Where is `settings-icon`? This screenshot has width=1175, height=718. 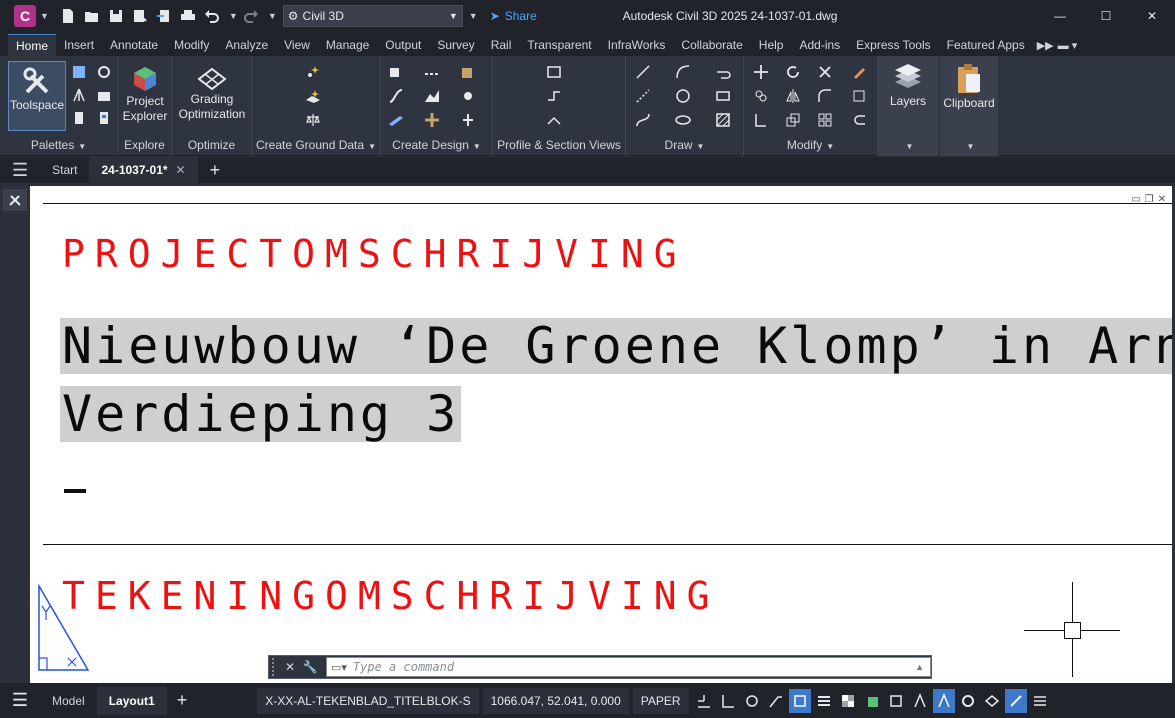
settings-icon is located at coordinates (104, 72).